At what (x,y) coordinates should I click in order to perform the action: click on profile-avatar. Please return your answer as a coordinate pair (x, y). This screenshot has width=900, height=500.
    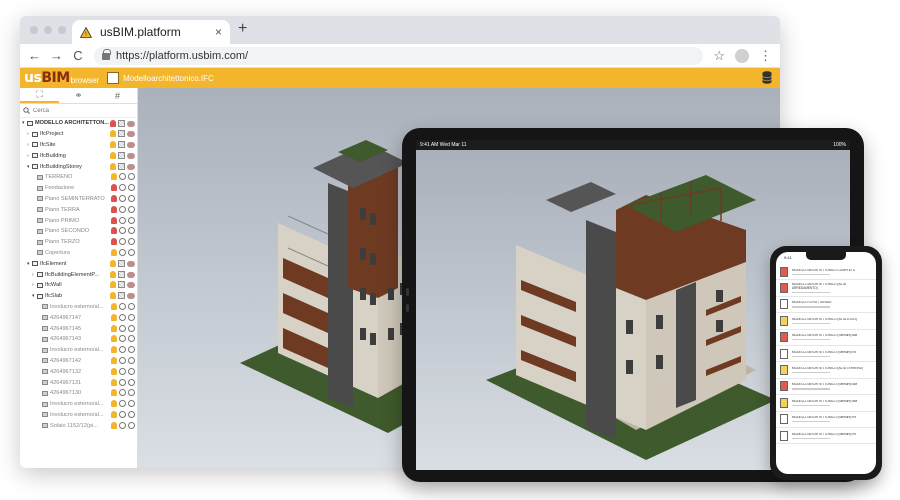
    Looking at the image, I should click on (742, 55).